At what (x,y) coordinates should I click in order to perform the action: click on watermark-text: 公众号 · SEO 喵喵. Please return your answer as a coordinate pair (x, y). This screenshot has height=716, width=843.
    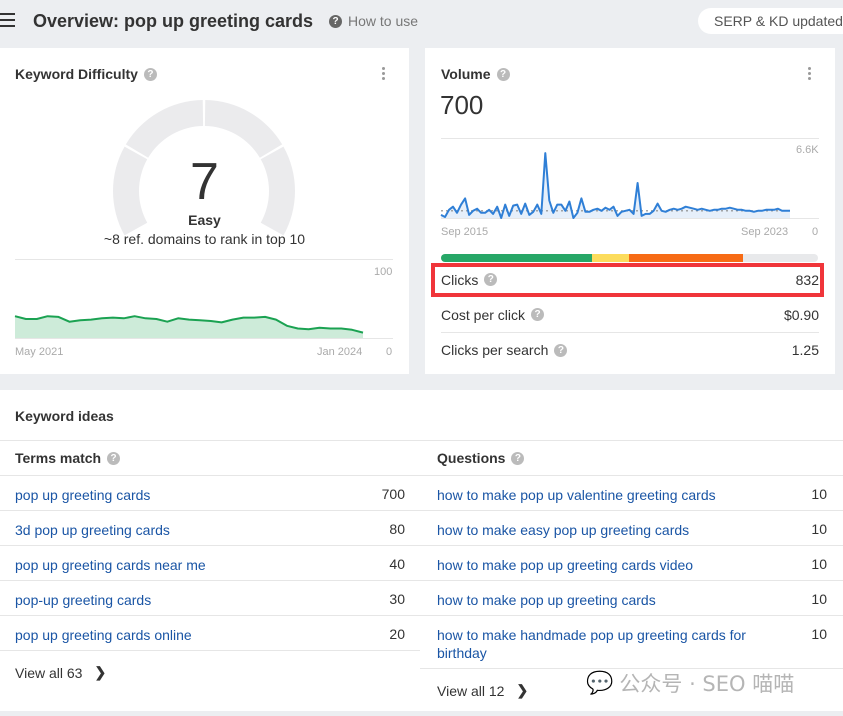
    Looking at the image, I should click on (707, 684).